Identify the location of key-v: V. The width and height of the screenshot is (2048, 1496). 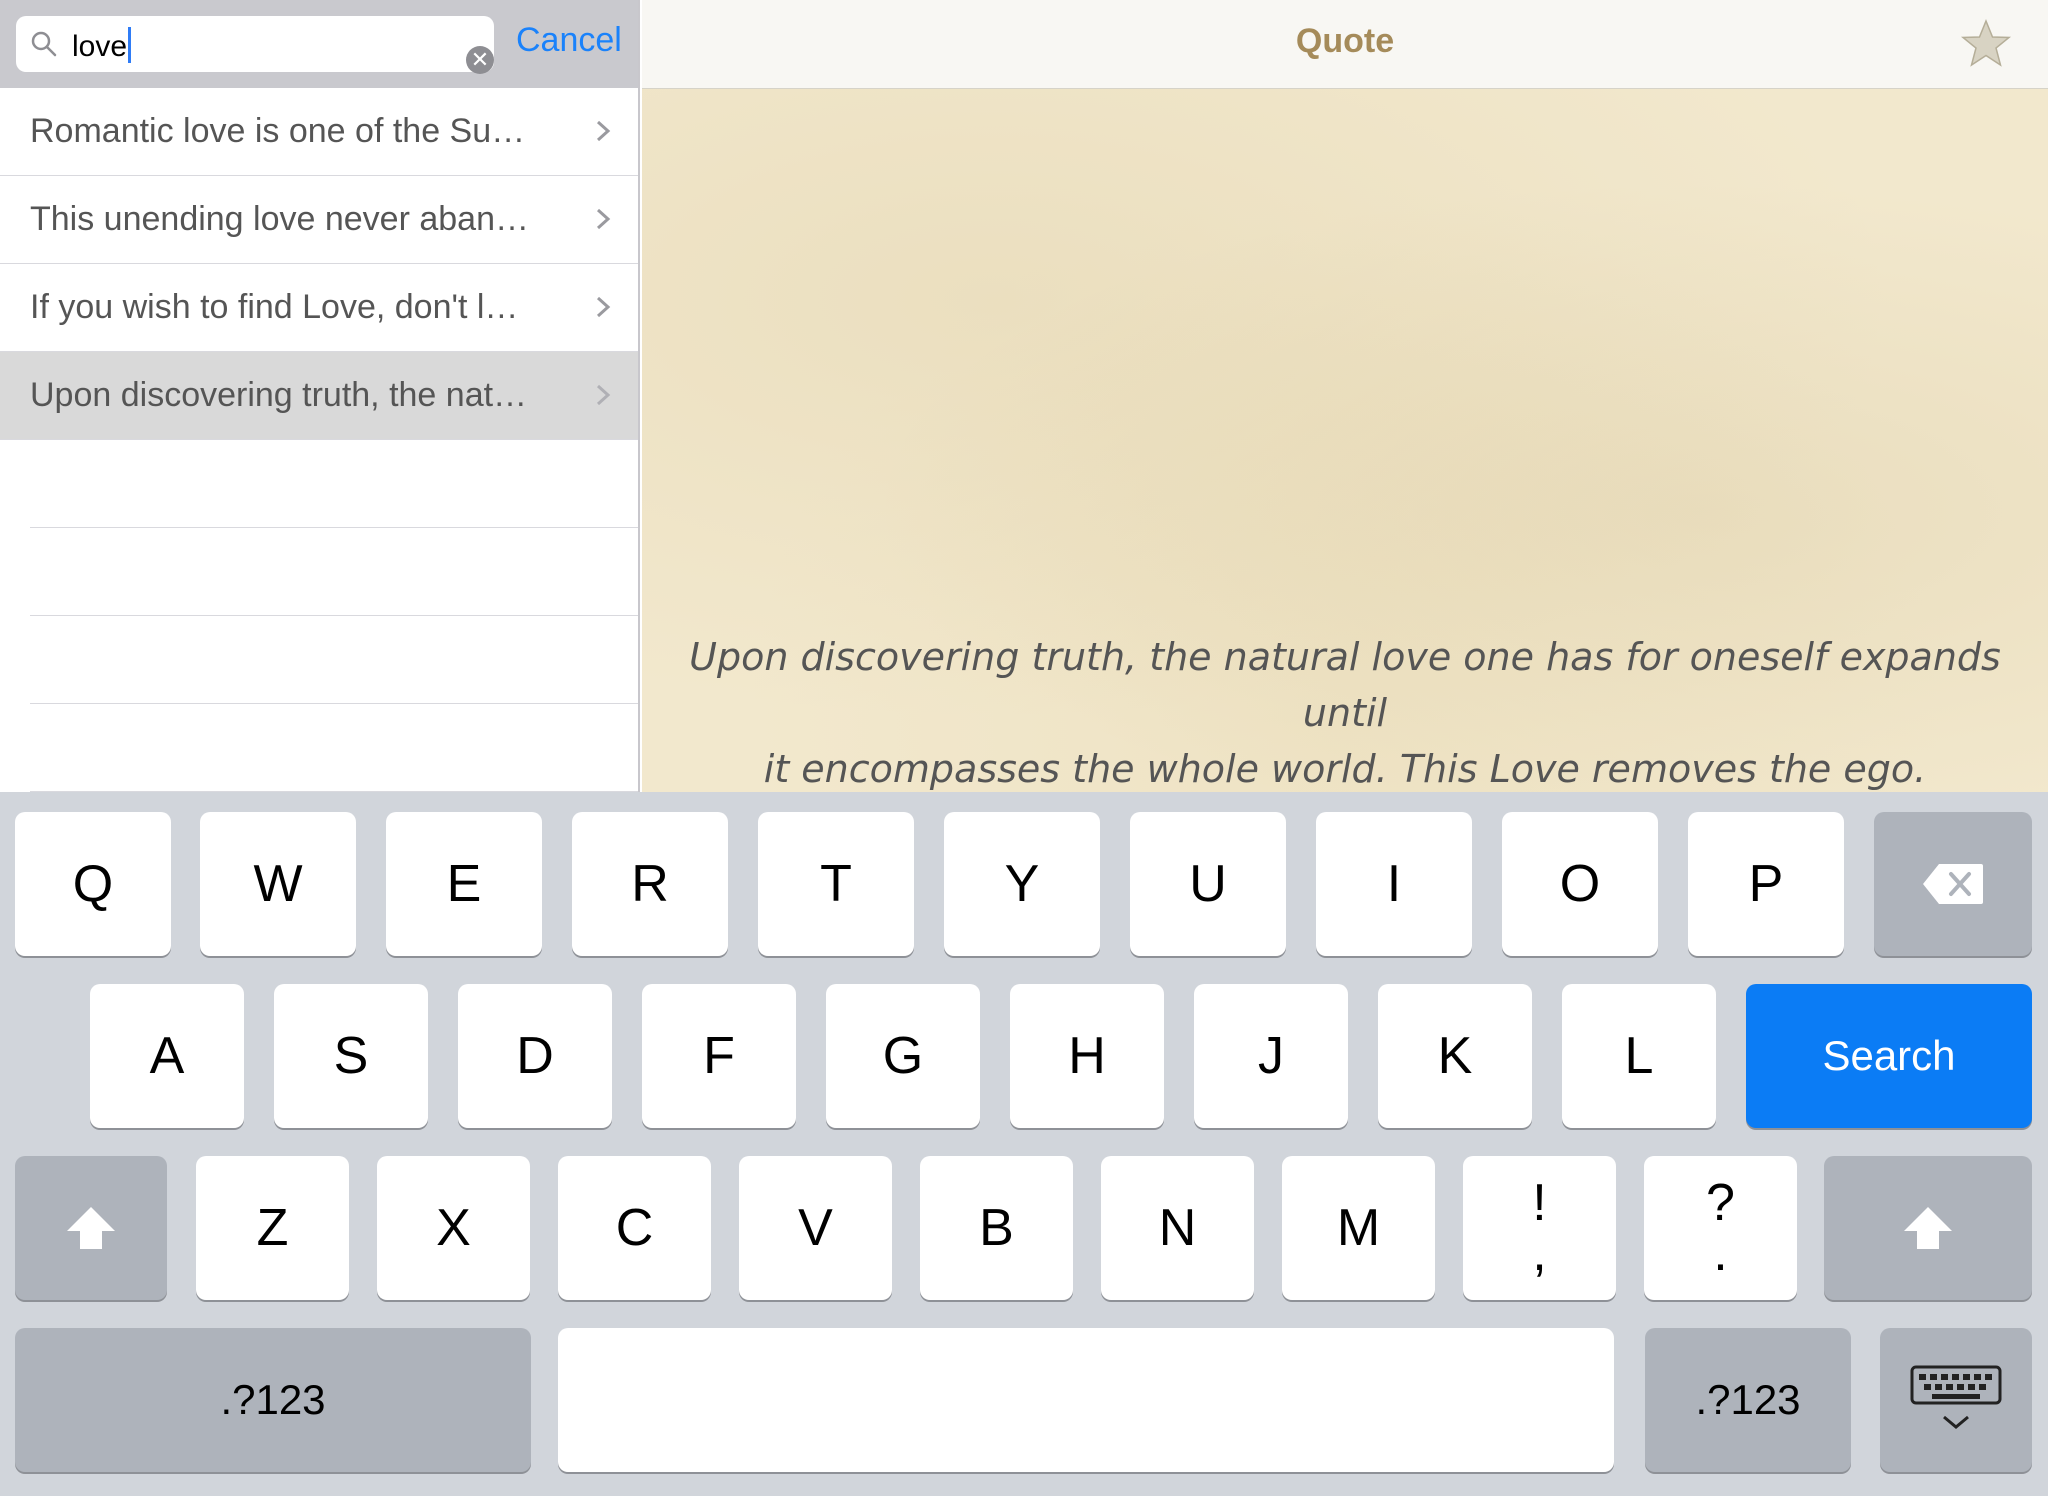
(815, 1228).